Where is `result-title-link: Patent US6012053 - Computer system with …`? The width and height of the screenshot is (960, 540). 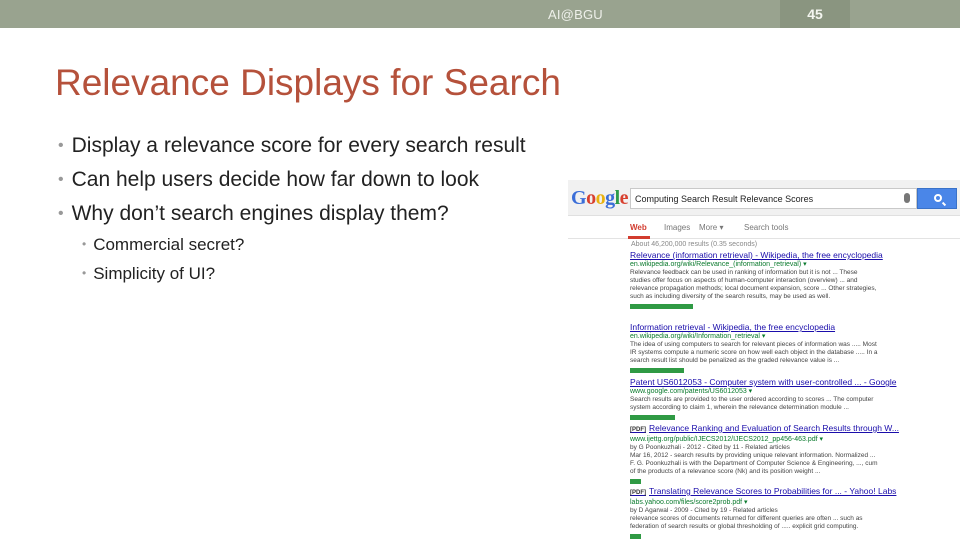 result-title-link: Patent US6012053 - Computer system with … is located at coordinates (792, 382).